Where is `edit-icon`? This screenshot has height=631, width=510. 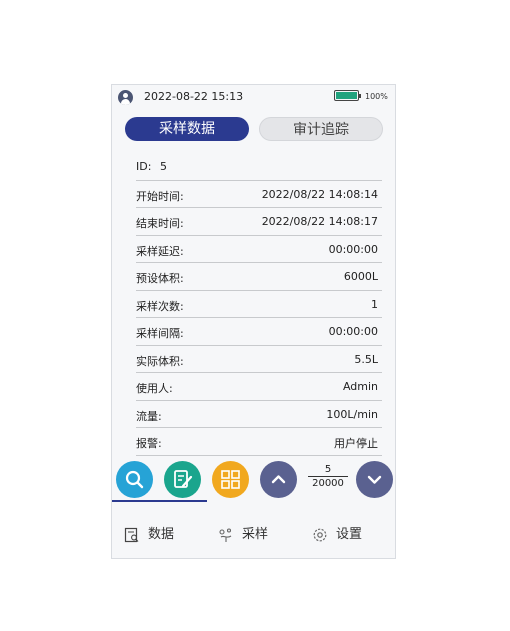 edit-icon is located at coordinates (183, 479).